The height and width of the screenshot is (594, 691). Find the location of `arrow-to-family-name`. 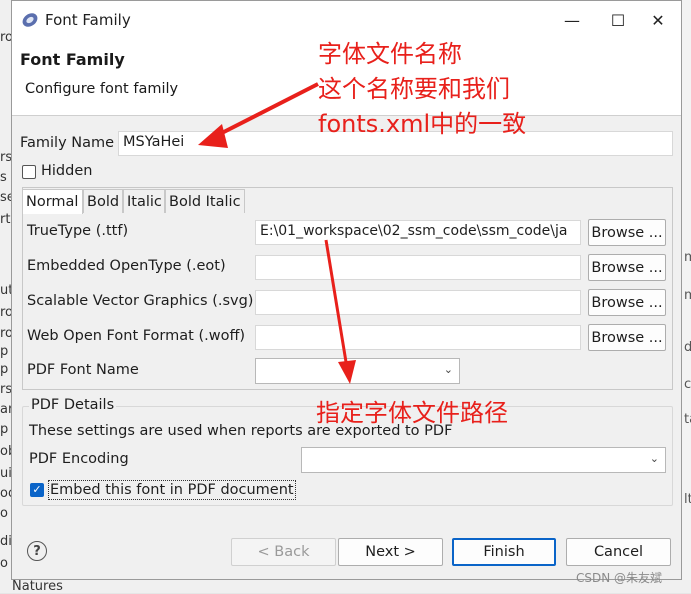

arrow-to-family-name is located at coordinates (258, 115).